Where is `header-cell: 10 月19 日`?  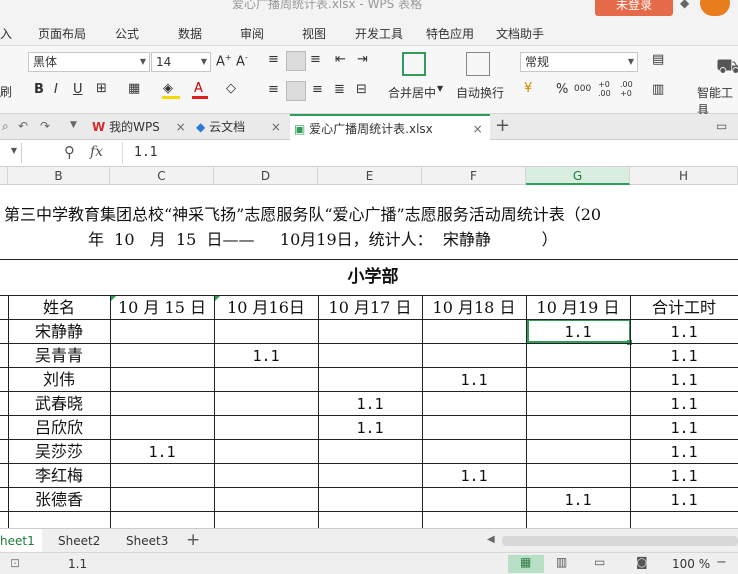 header-cell: 10 月19 日 is located at coordinates (578, 308).